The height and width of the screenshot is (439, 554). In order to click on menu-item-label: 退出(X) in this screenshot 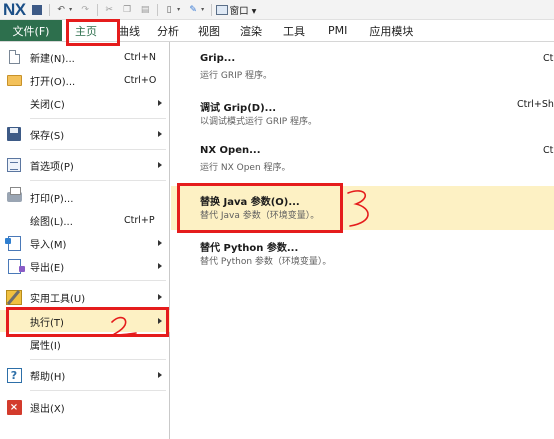, I will do `click(47, 409)`.